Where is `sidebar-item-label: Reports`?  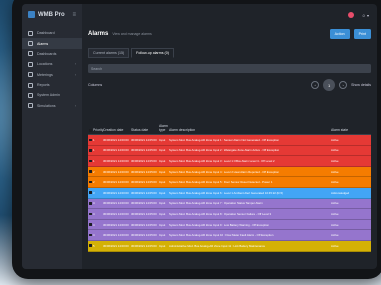
sidebar-item-label: Reports is located at coordinates (43, 85).